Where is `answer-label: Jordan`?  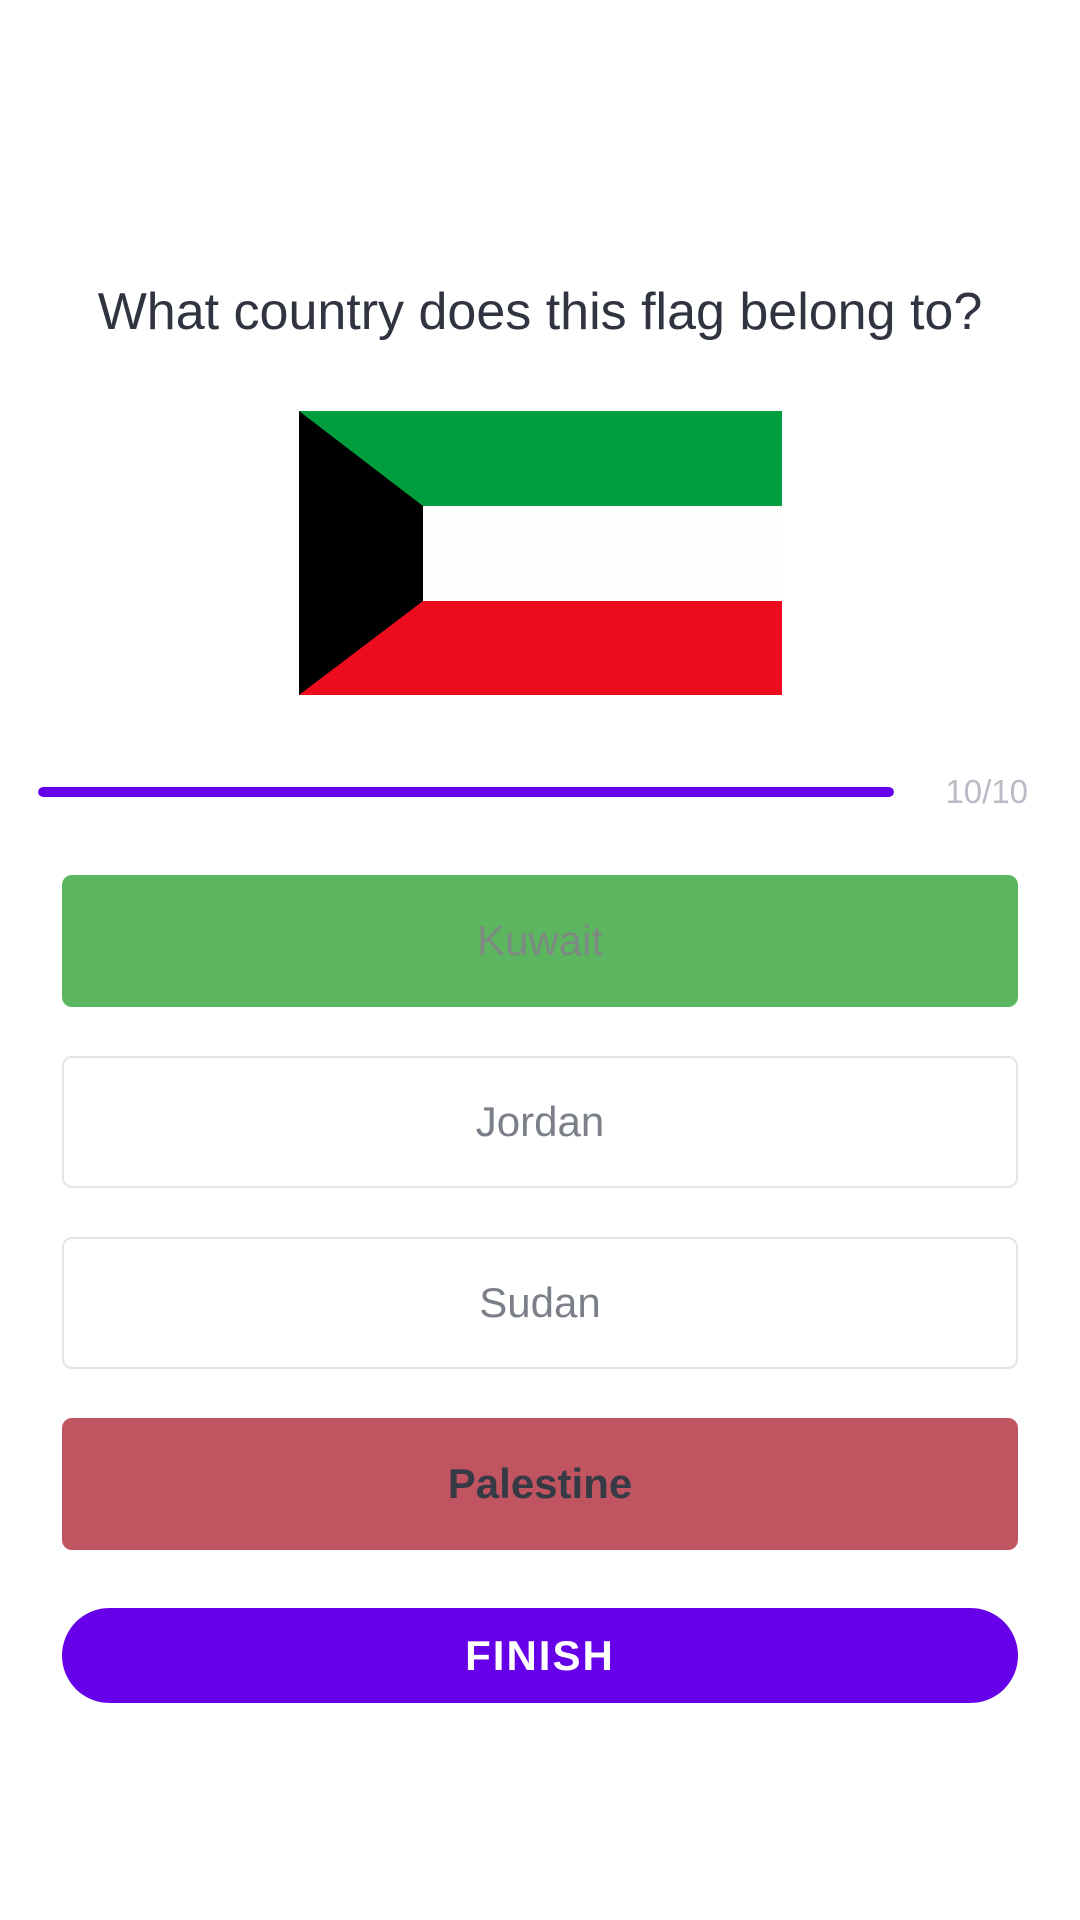 answer-label: Jordan is located at coordinates (540, 1121).